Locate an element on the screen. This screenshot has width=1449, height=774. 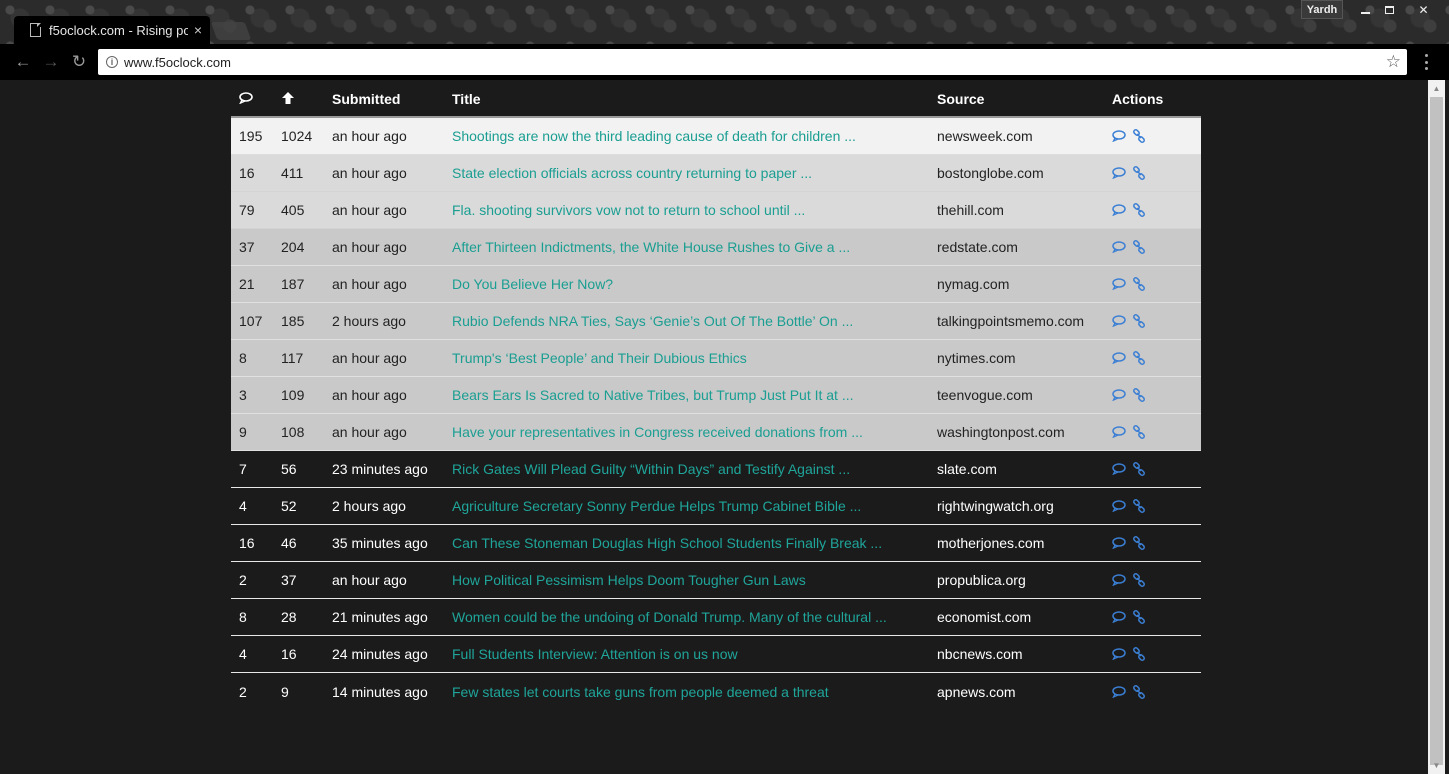
maximize-window-icon is located at coordinates (1389, 9).